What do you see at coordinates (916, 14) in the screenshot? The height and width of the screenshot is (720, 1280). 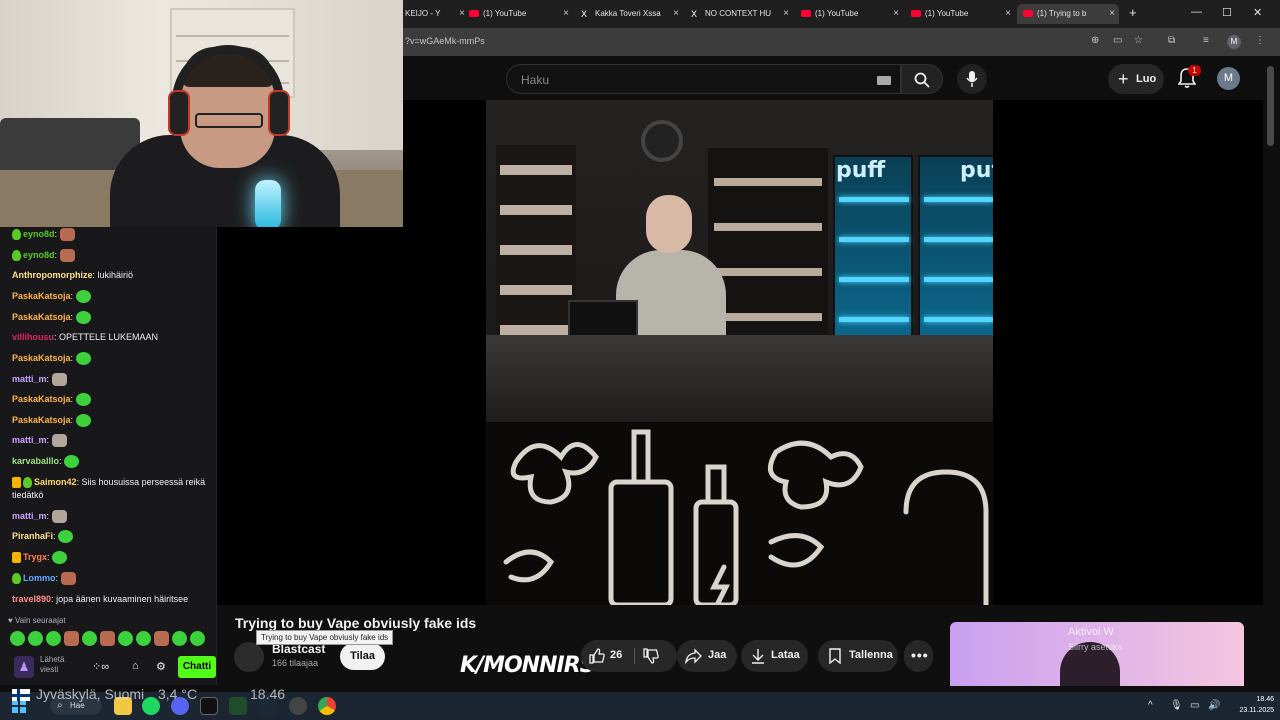 I see `youtube-icon` at bounding box center [916, 14].